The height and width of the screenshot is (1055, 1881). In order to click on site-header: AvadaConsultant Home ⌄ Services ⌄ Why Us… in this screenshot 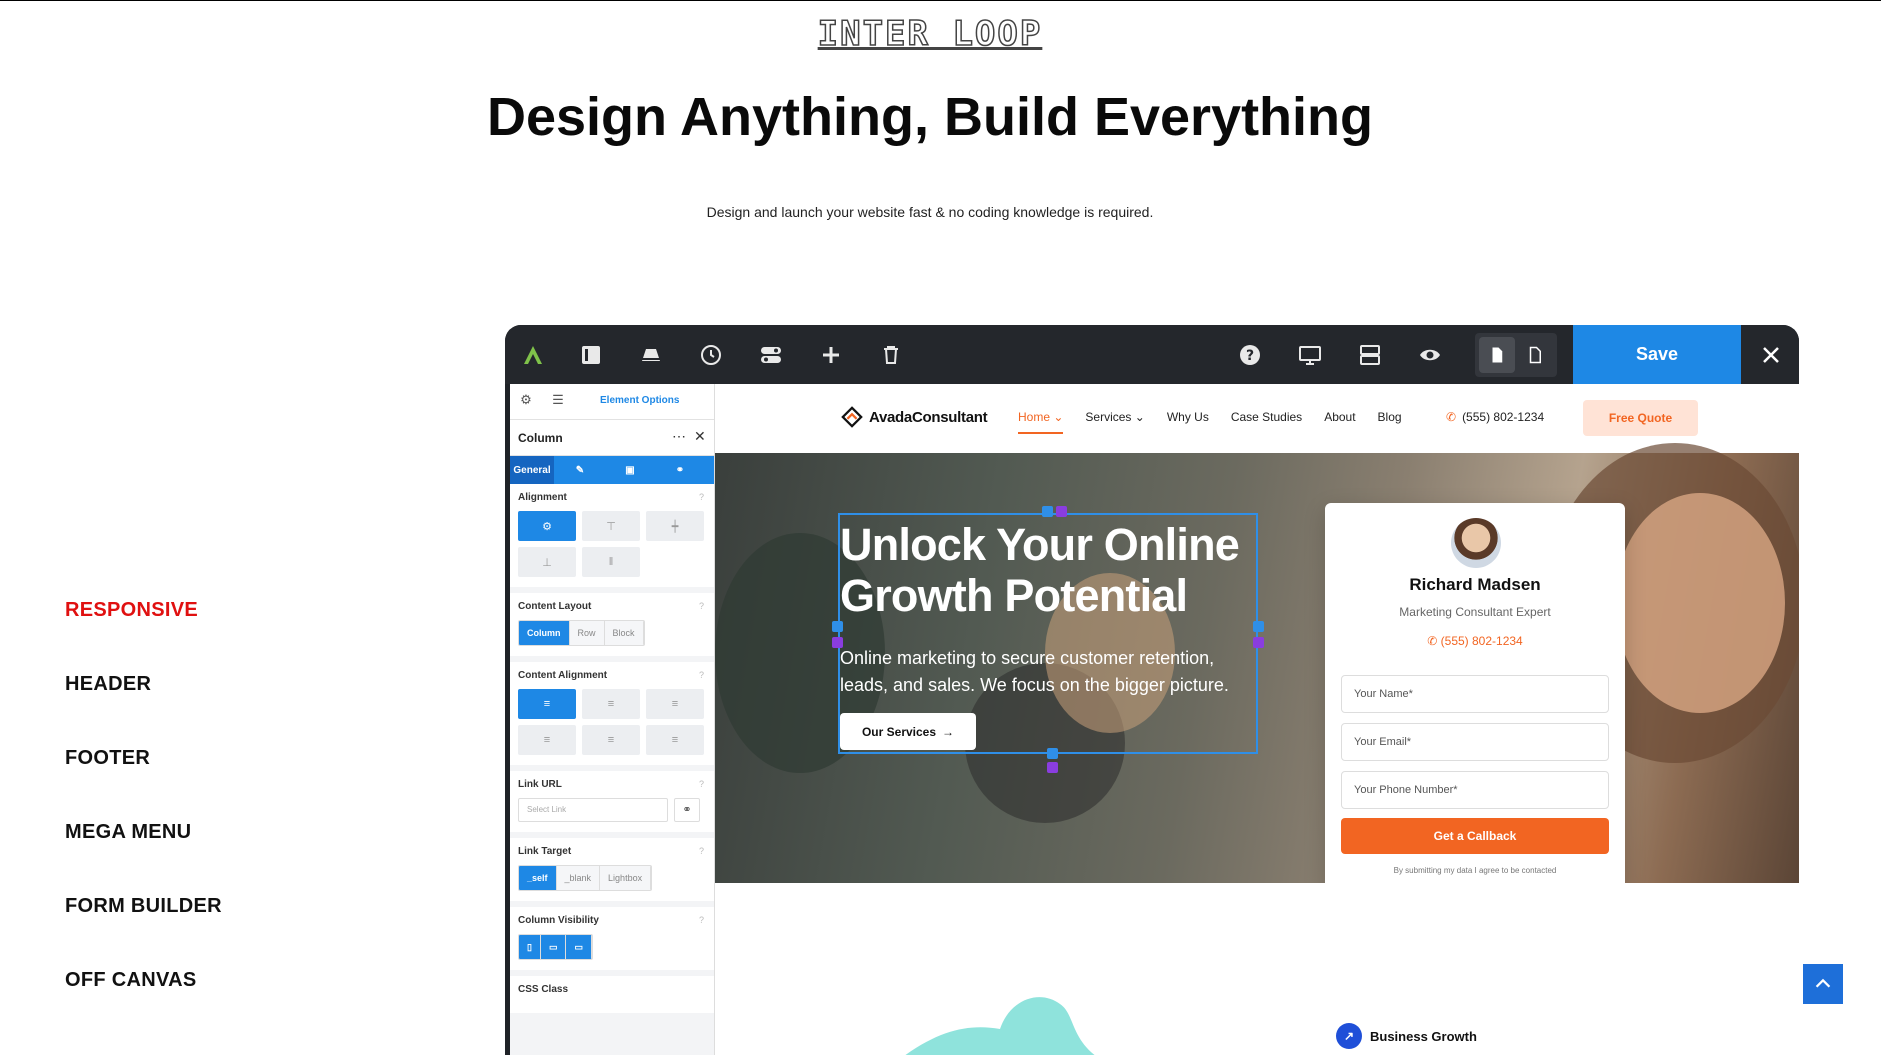, I will do `click(1257, 418)`.